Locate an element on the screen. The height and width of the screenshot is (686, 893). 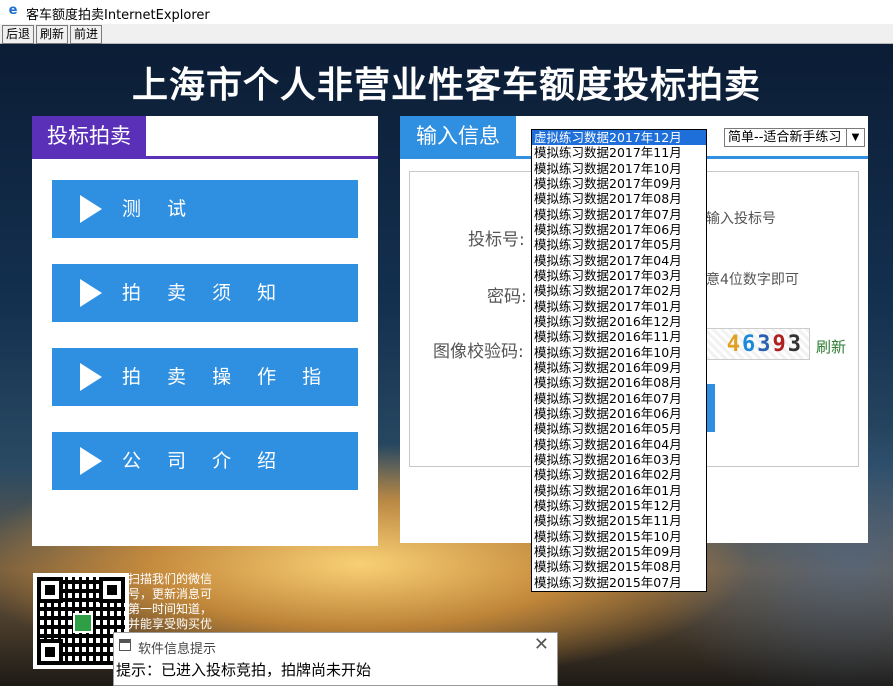
dropdown-option: 模拟练习数据2015年09月 is located at coordinates (619, 551).